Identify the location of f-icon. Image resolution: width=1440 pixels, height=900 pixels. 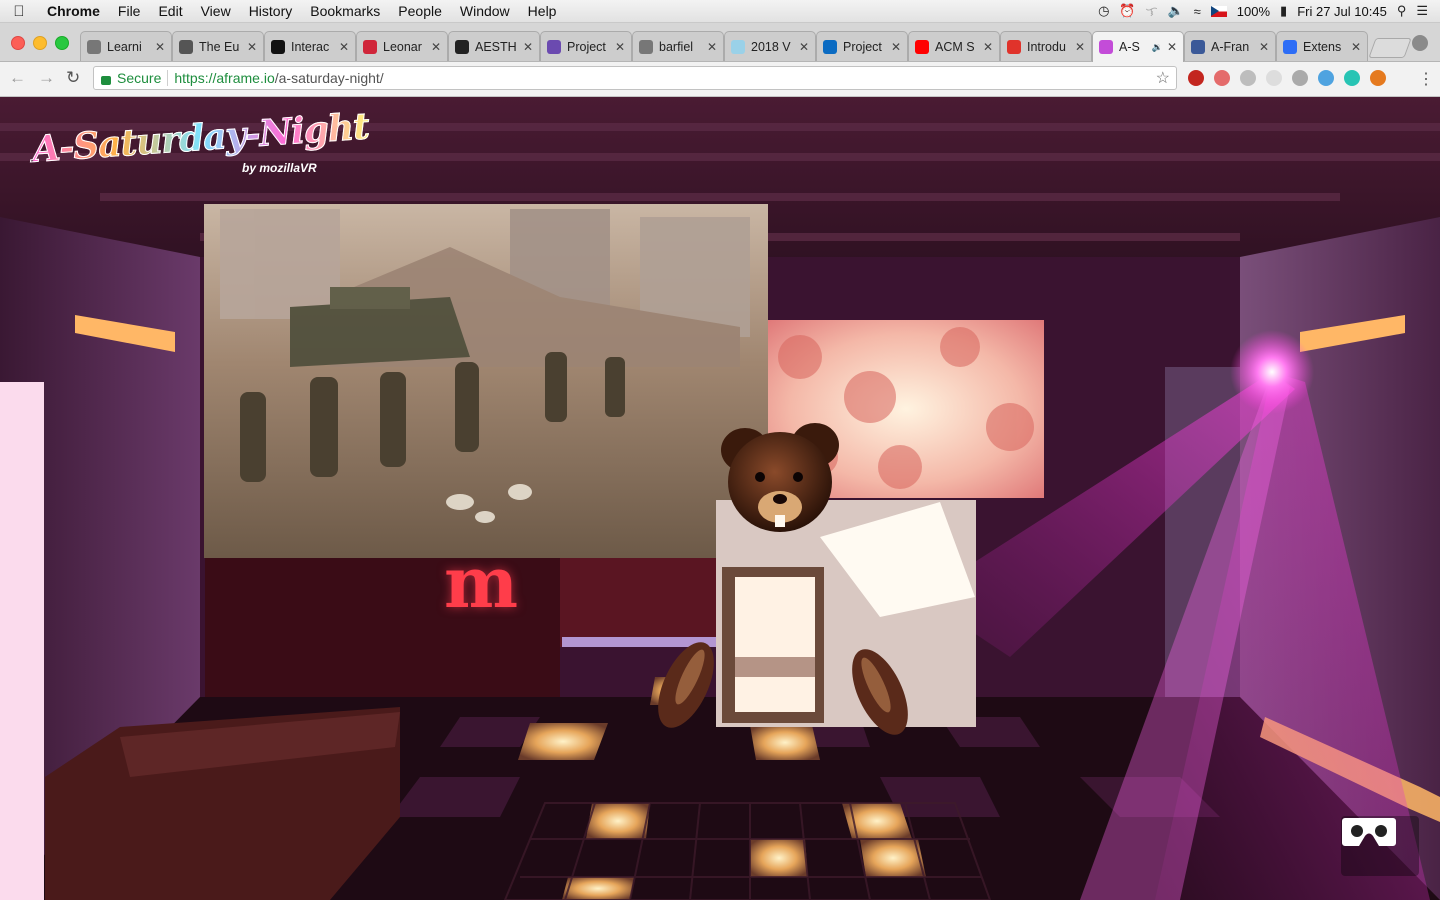
(1274, 78).